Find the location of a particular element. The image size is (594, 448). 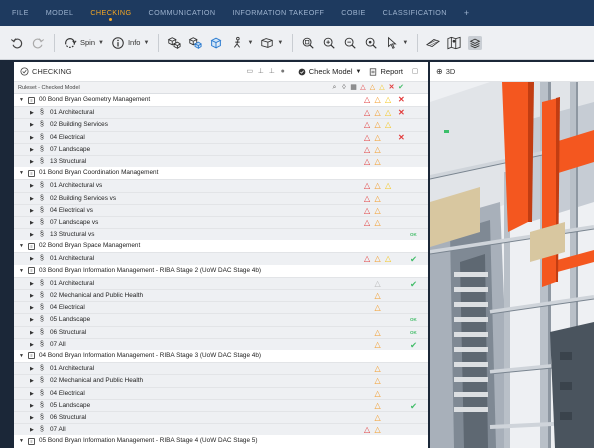

menu-model: MODEL is located at coordinates (60, 13).